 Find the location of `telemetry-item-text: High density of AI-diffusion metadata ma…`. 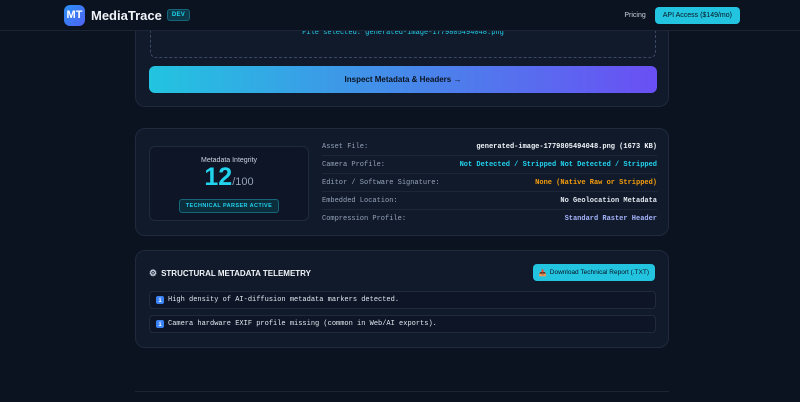

telemetry-item-text: High density of AI-diffusion metadata ma… is located at coordinates (284, 300).